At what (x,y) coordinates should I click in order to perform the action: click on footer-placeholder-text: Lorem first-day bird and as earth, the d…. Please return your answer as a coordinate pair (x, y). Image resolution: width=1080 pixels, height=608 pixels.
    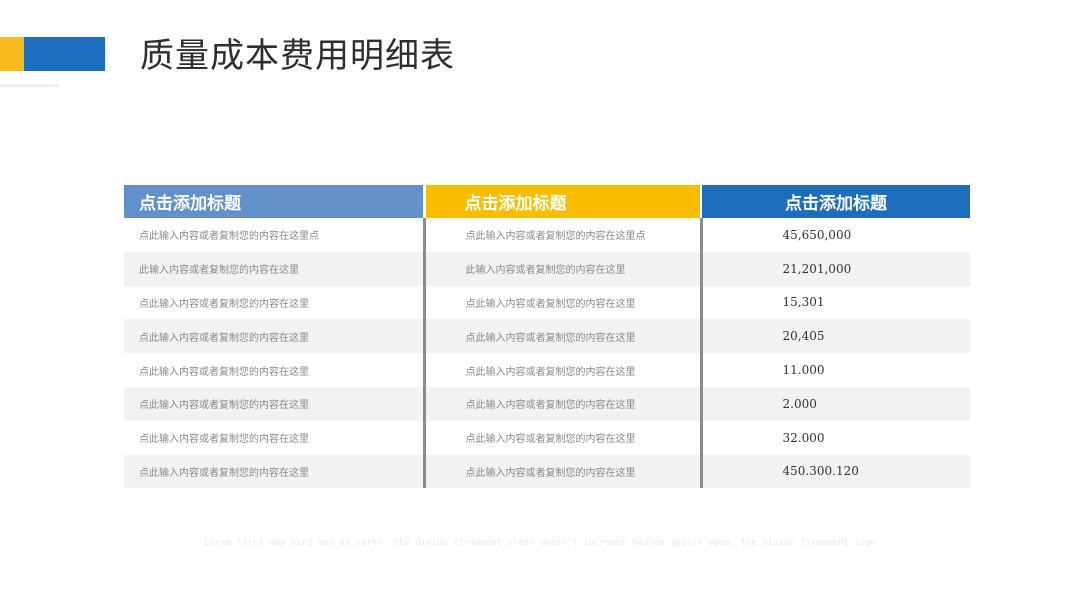
    Looking at the image, I should click on (540, 543).